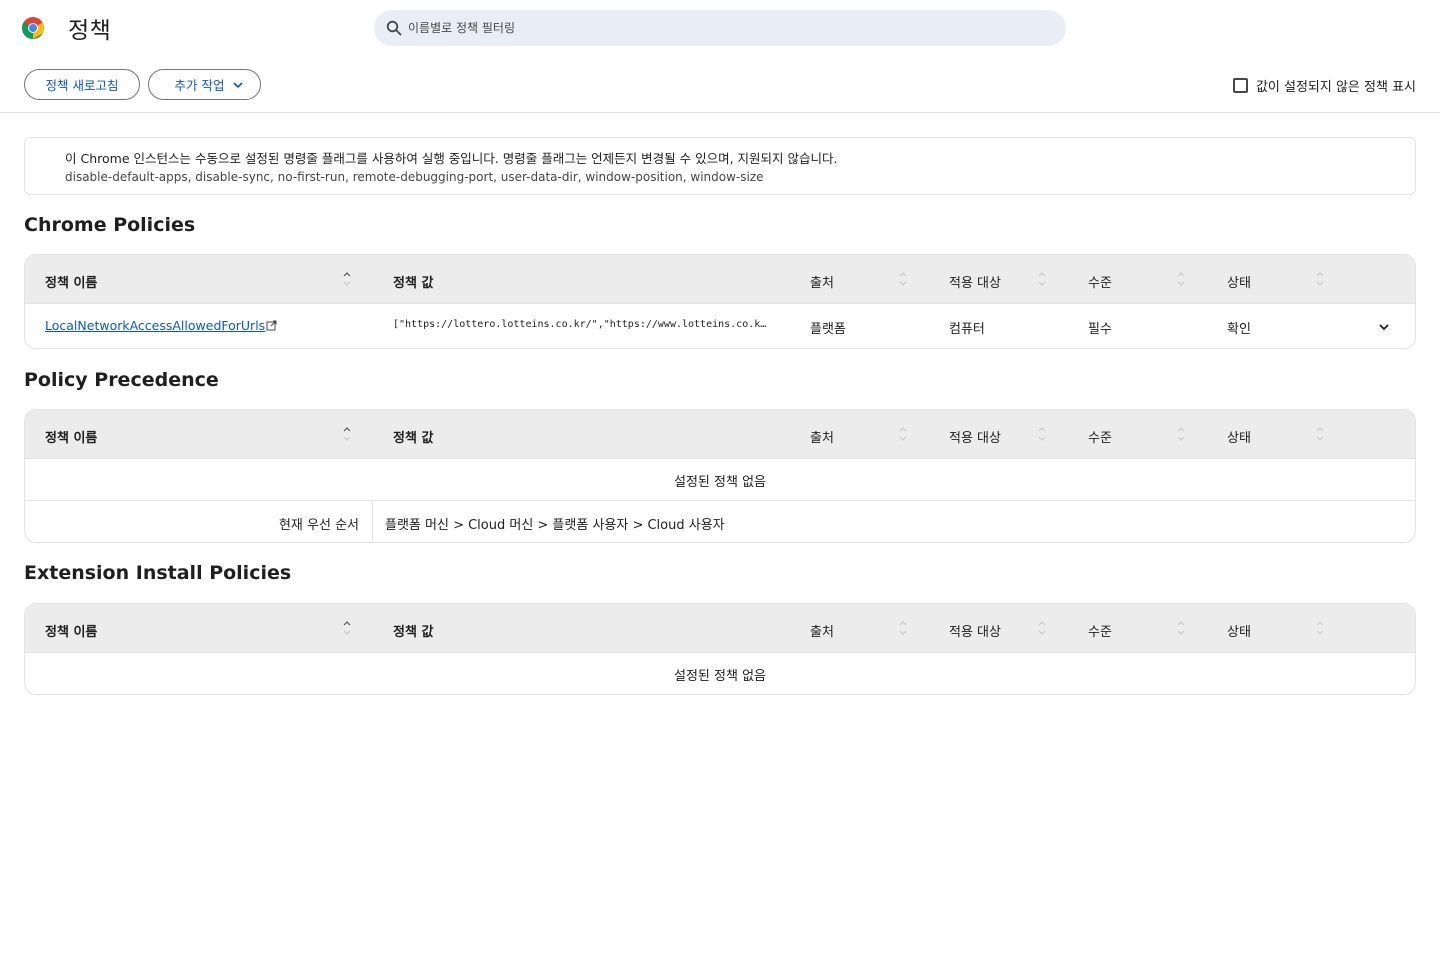  Describe the element at coordinates (155, 325) in the screenshot. I see `policy-name-link: LocalNetworkAccessAllowedForUrls` at that location.